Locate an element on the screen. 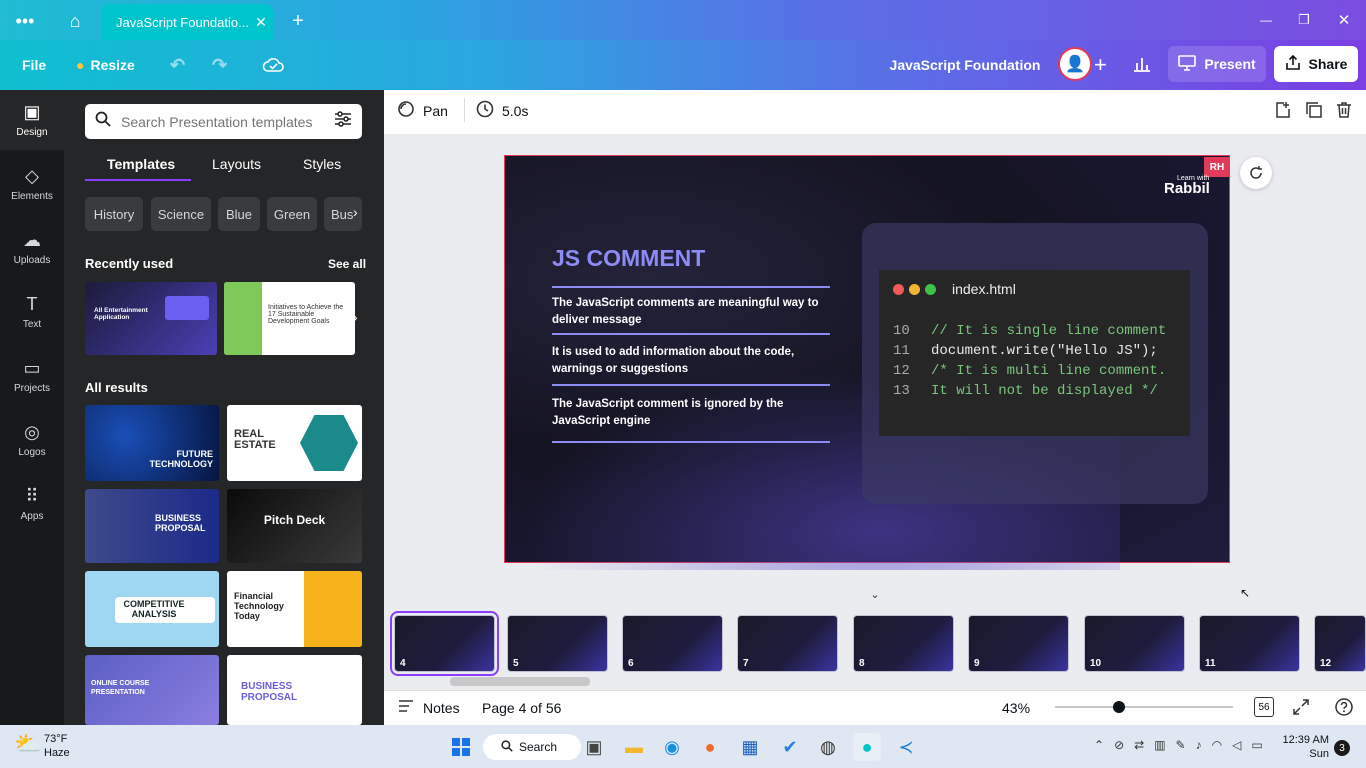 This screenshot has height=768, width=1366. weather-widget: 73°F Haze is located at coordinates (57, 746).